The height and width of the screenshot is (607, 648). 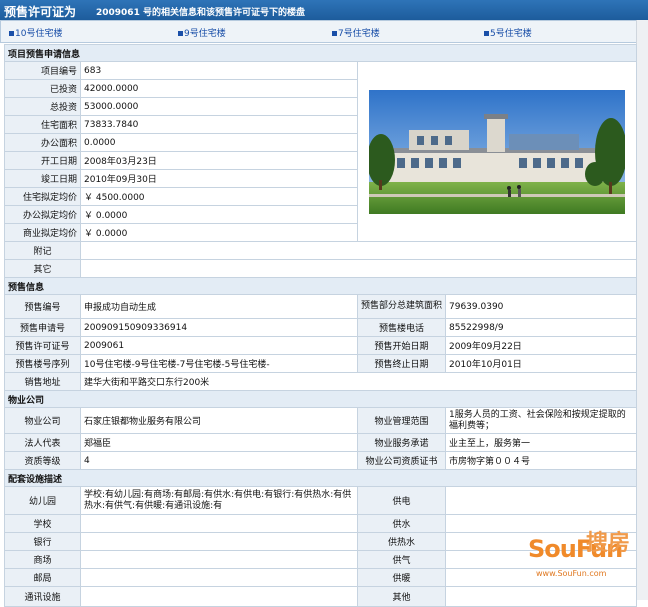 I want to click on field-label: 供水, so click(x=401, y=523).